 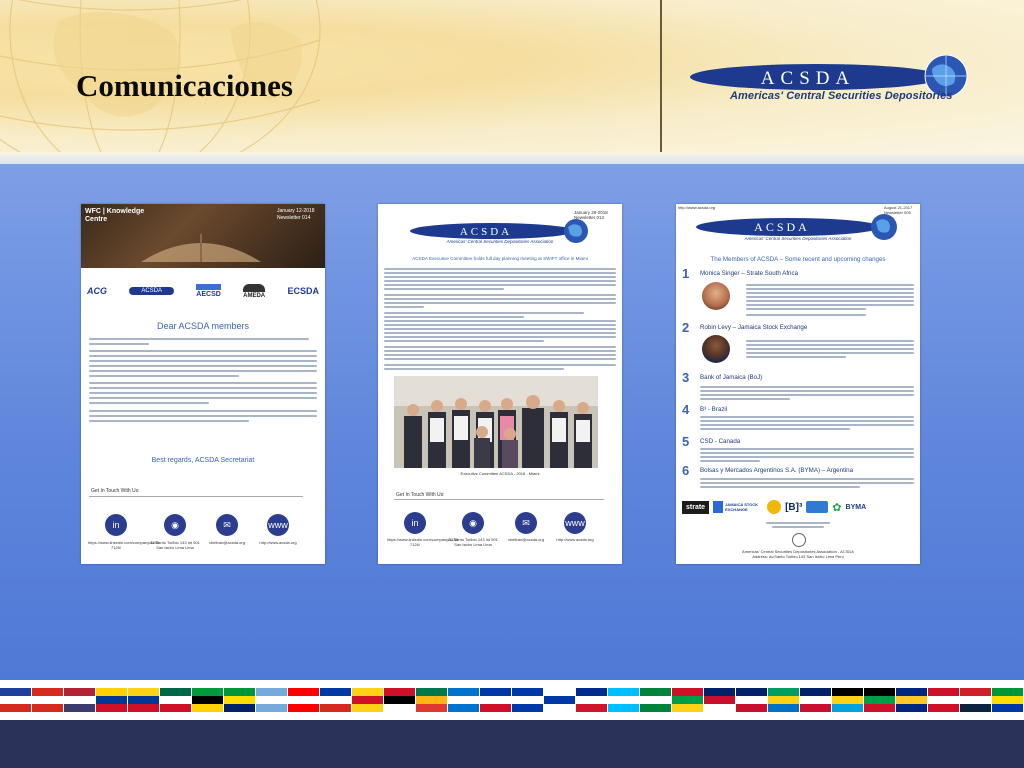 What do you see at coordinates (794, 507) in the screenshot?
I see `member-logo: [B]³` at bounding box center [794, 507].